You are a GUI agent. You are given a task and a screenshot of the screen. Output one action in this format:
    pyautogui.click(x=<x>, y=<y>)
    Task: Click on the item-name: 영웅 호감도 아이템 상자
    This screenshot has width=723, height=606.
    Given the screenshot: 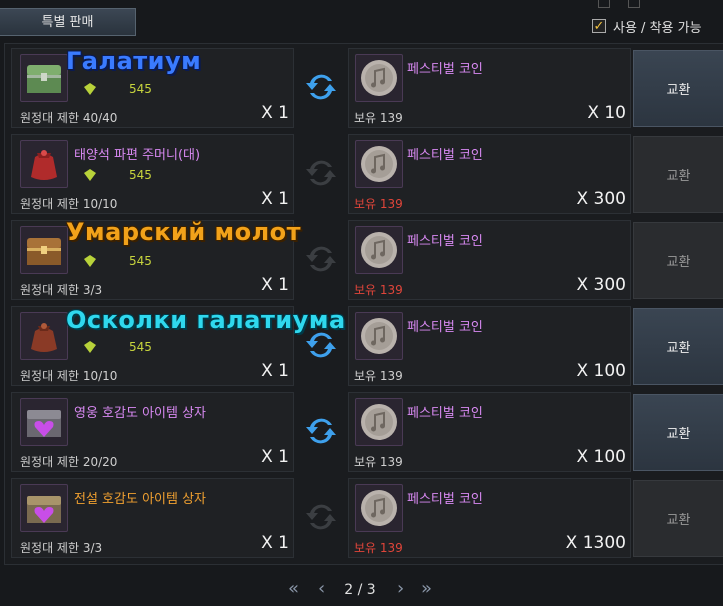 What is the action you would take?
    pyautogui.click(x=140, y=413)
    